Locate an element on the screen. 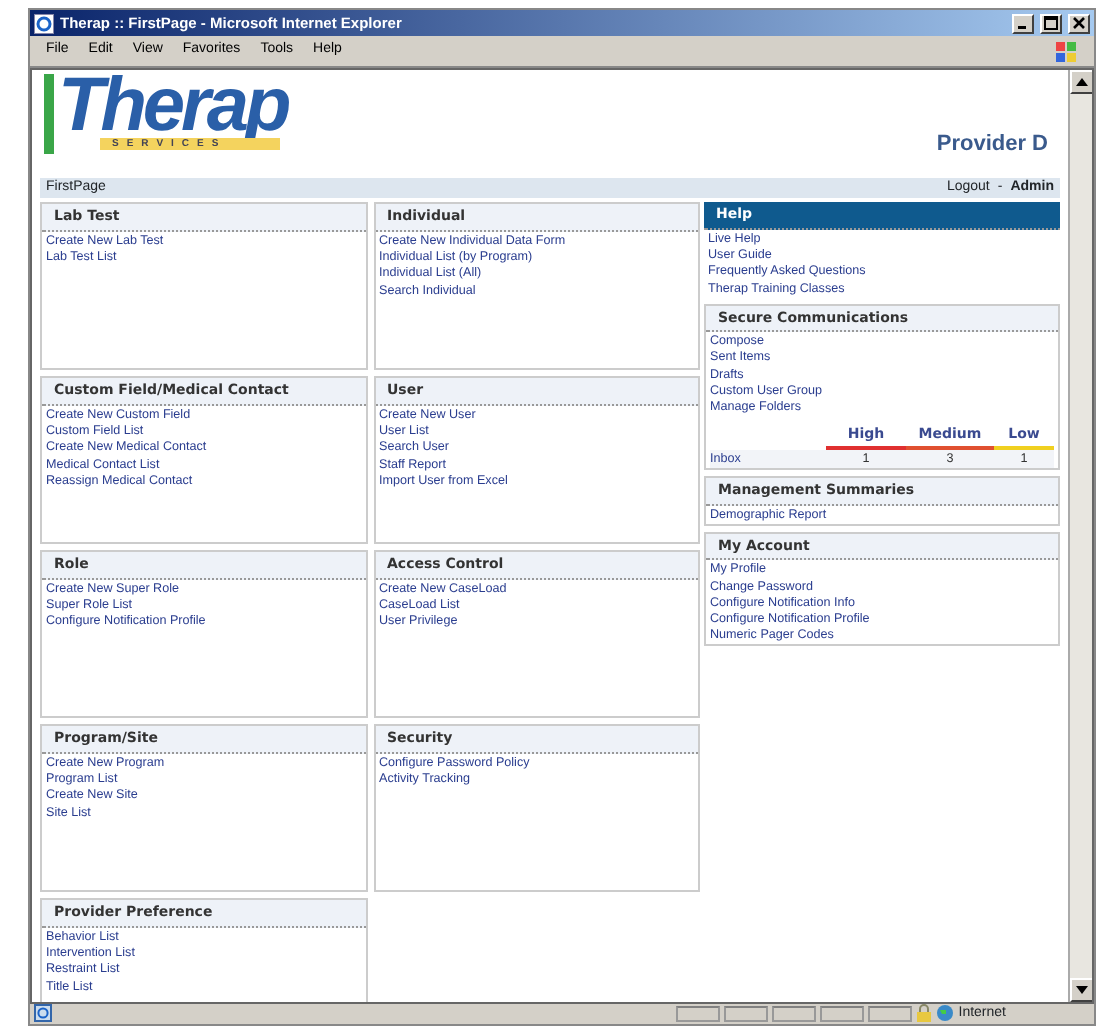  maximize-icon is located at coordinates (1051, 22).